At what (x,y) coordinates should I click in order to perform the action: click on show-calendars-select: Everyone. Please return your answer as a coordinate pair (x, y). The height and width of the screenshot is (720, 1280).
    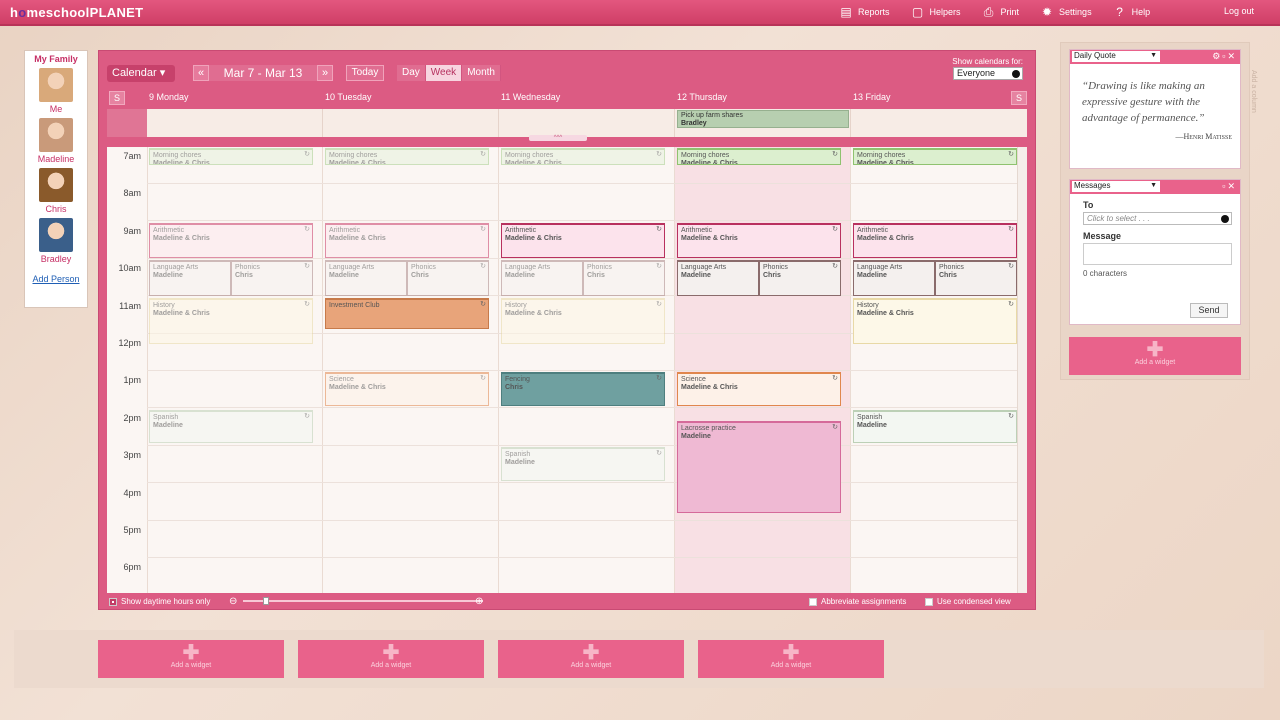
    Looking at the image, I should click on (988, 73).